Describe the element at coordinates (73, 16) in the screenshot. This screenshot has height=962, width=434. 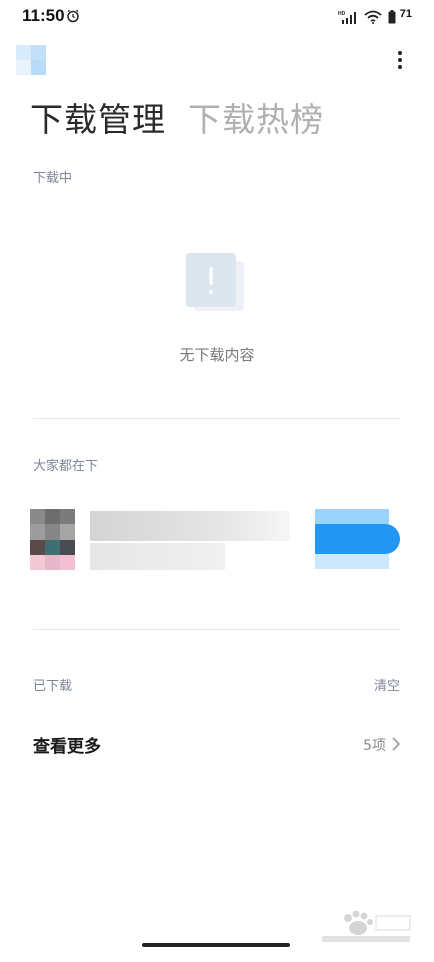
I see `alarm-icon` at that location.